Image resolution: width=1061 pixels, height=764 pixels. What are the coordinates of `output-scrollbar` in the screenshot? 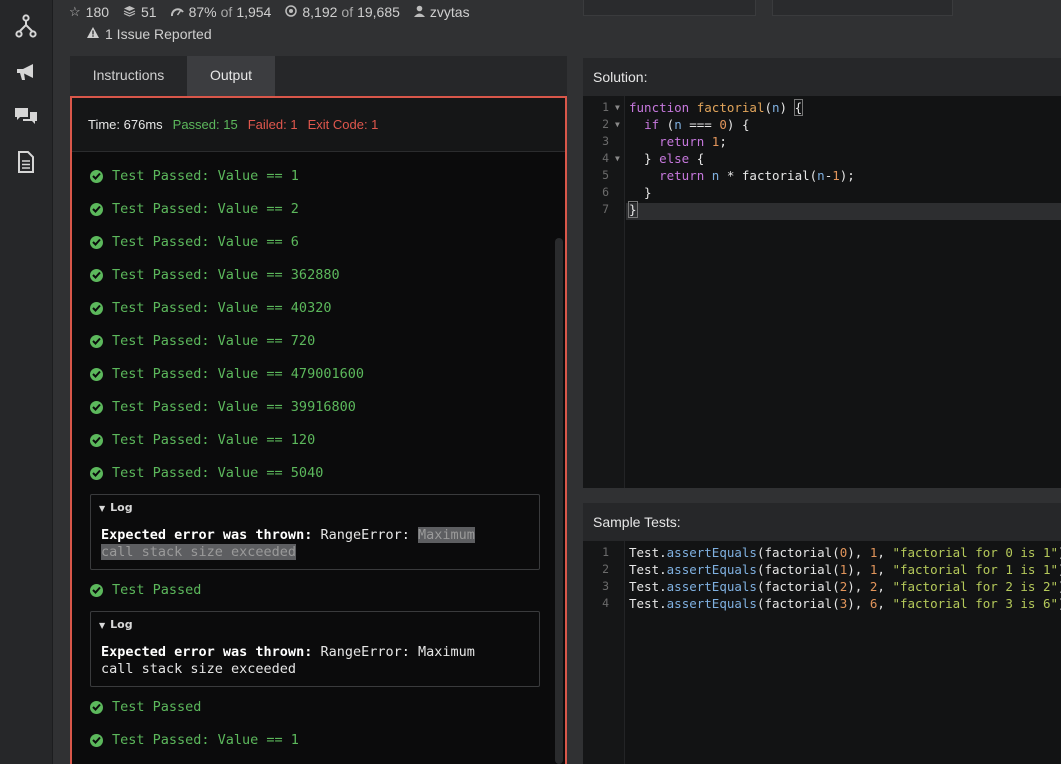 It's located at (559, 501).